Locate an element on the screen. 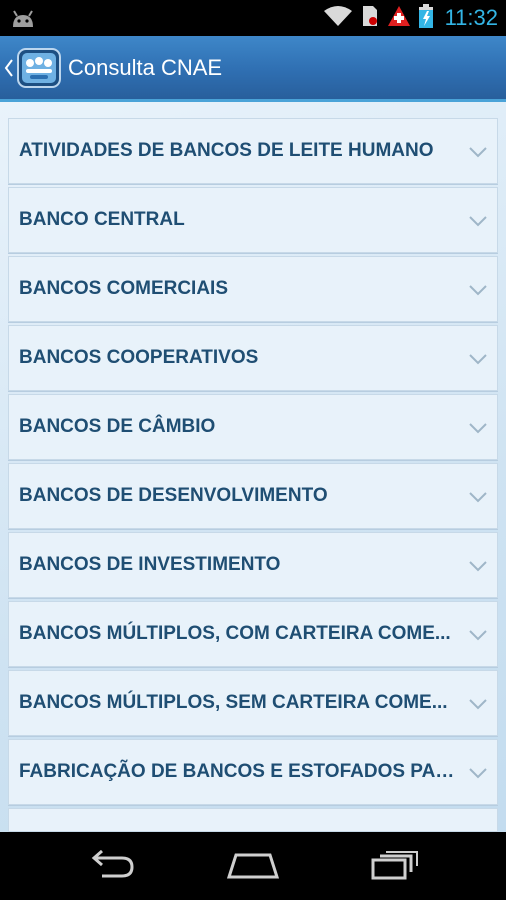  navigation-bar is located at coordinates (253, 866).